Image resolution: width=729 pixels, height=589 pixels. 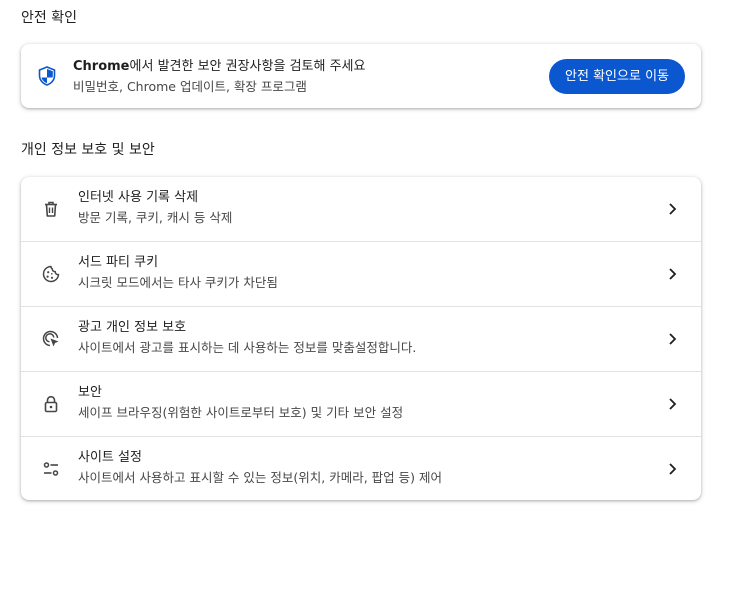 What do you see at coordinates (361, 209) in the screenshot?
I see `row-clear-browsing-data: 인터넷 사용 기록 삭제 방문 기록, 쿠키, 캐시 등 삭제` at bounding box center [361, 209].